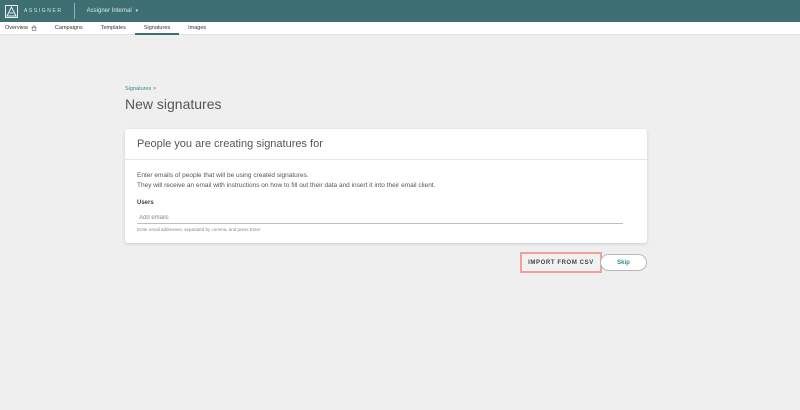 The image size is (800, 410). Describe the element at coordinates (74, 11) in the screenshot. I see `topbar-divider` at that location.